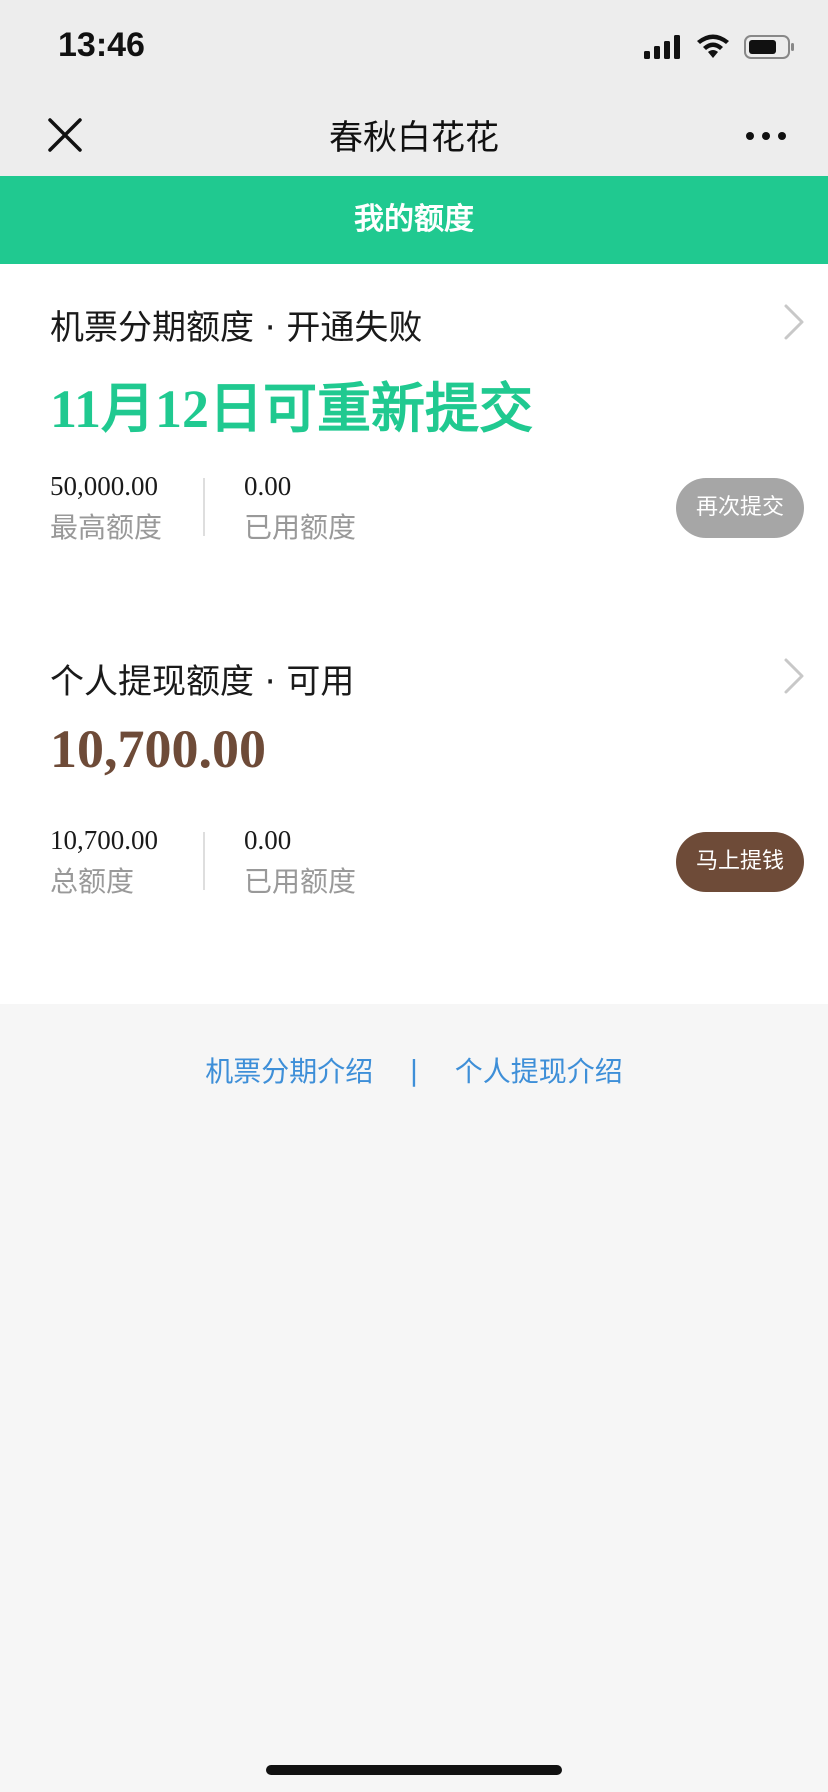 The width and height of the screenshot is (828, 1792). Describe the element at coordinates (106, 508) in the screenshot. I see `max-quota-stat: 50,000.00 最高额度` at that location.